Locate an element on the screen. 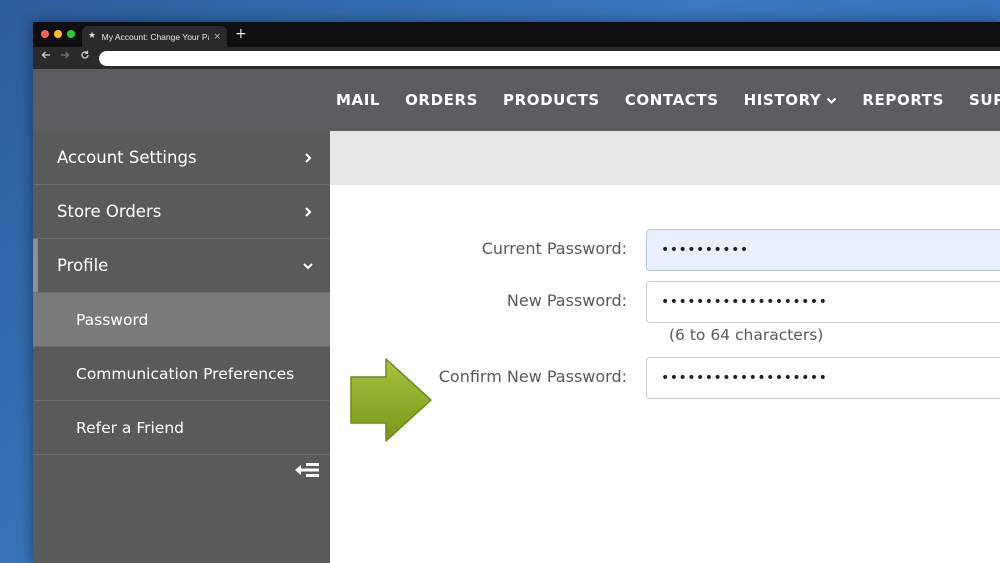 This screenshot has height=563, width=1000. reload-icon is located at coordinates (85, 57).